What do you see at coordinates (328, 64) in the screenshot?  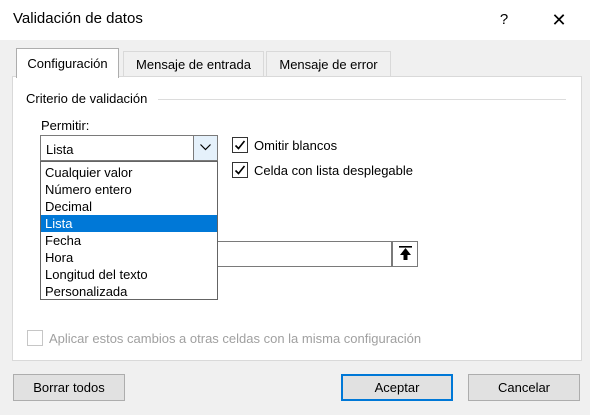 I see `tab-mensaje-de-error: Mensaje de error` at bounding box center [328, 64].